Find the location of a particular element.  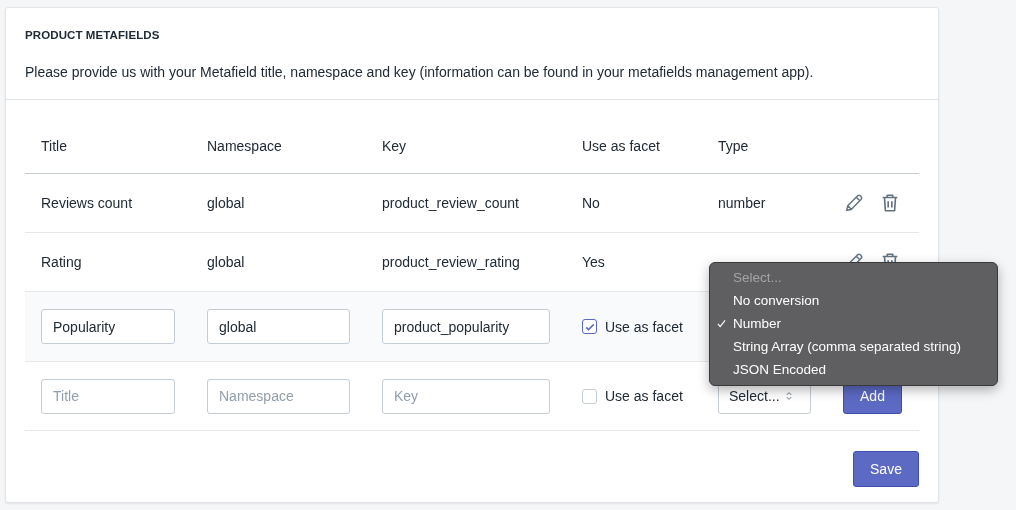

menu-option: String Array (comma separated string) is located at coordinates (853, 346).